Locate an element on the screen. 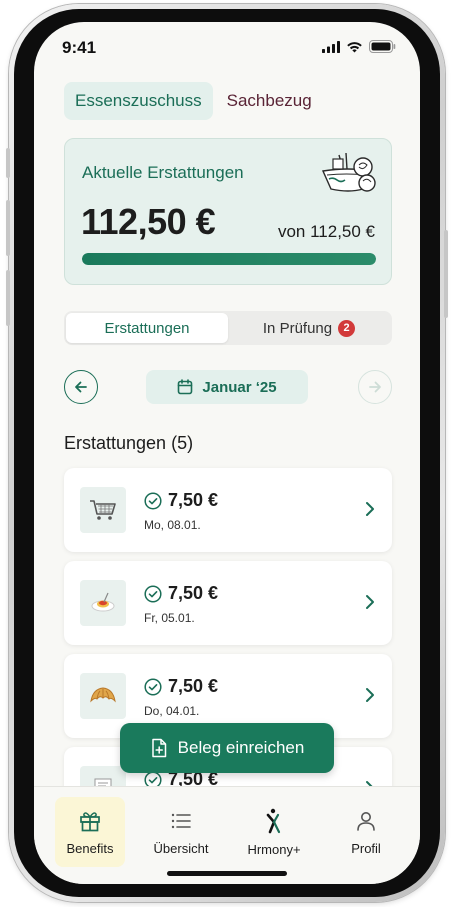 The width and height of the screenshot is (454, 907). volume-up-button is located at coordinates (8, 228).